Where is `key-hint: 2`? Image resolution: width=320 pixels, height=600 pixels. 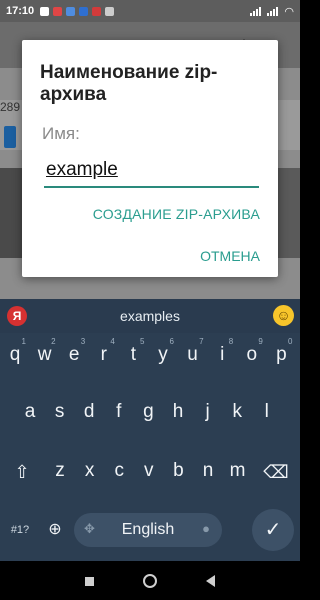
key-hint: 2 is located at coordinates (53, 341).